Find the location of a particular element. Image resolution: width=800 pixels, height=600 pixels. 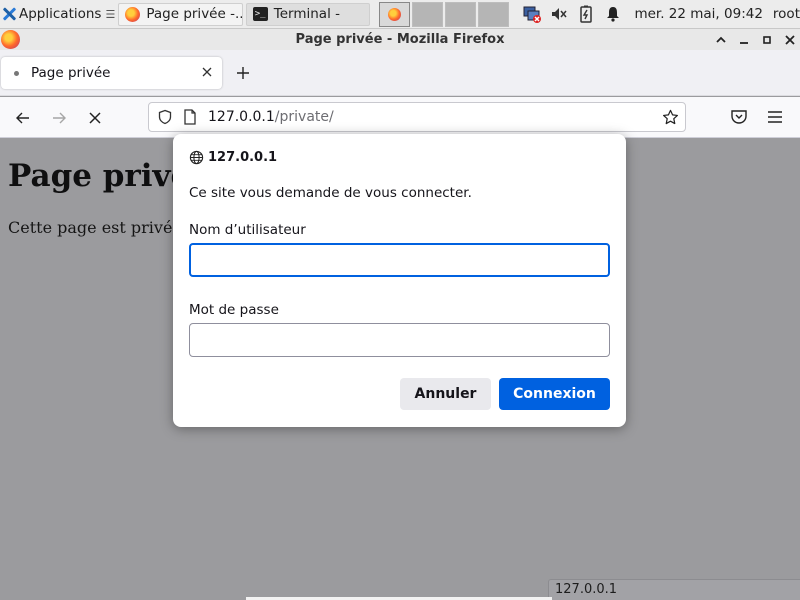

notification-bell-icon is located at coordinates (613, 14).